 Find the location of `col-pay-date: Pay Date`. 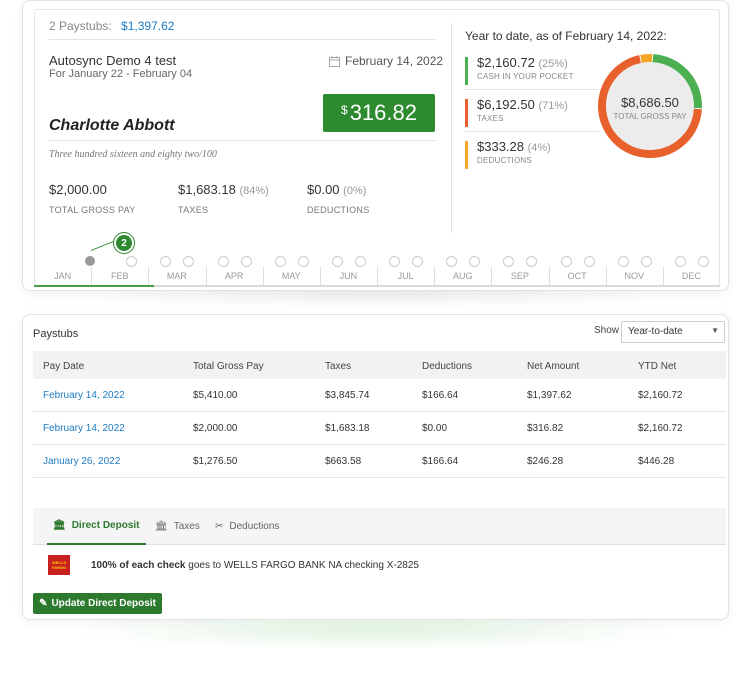

col-pay-date: Pay Date is located at coordinates (64, 366).